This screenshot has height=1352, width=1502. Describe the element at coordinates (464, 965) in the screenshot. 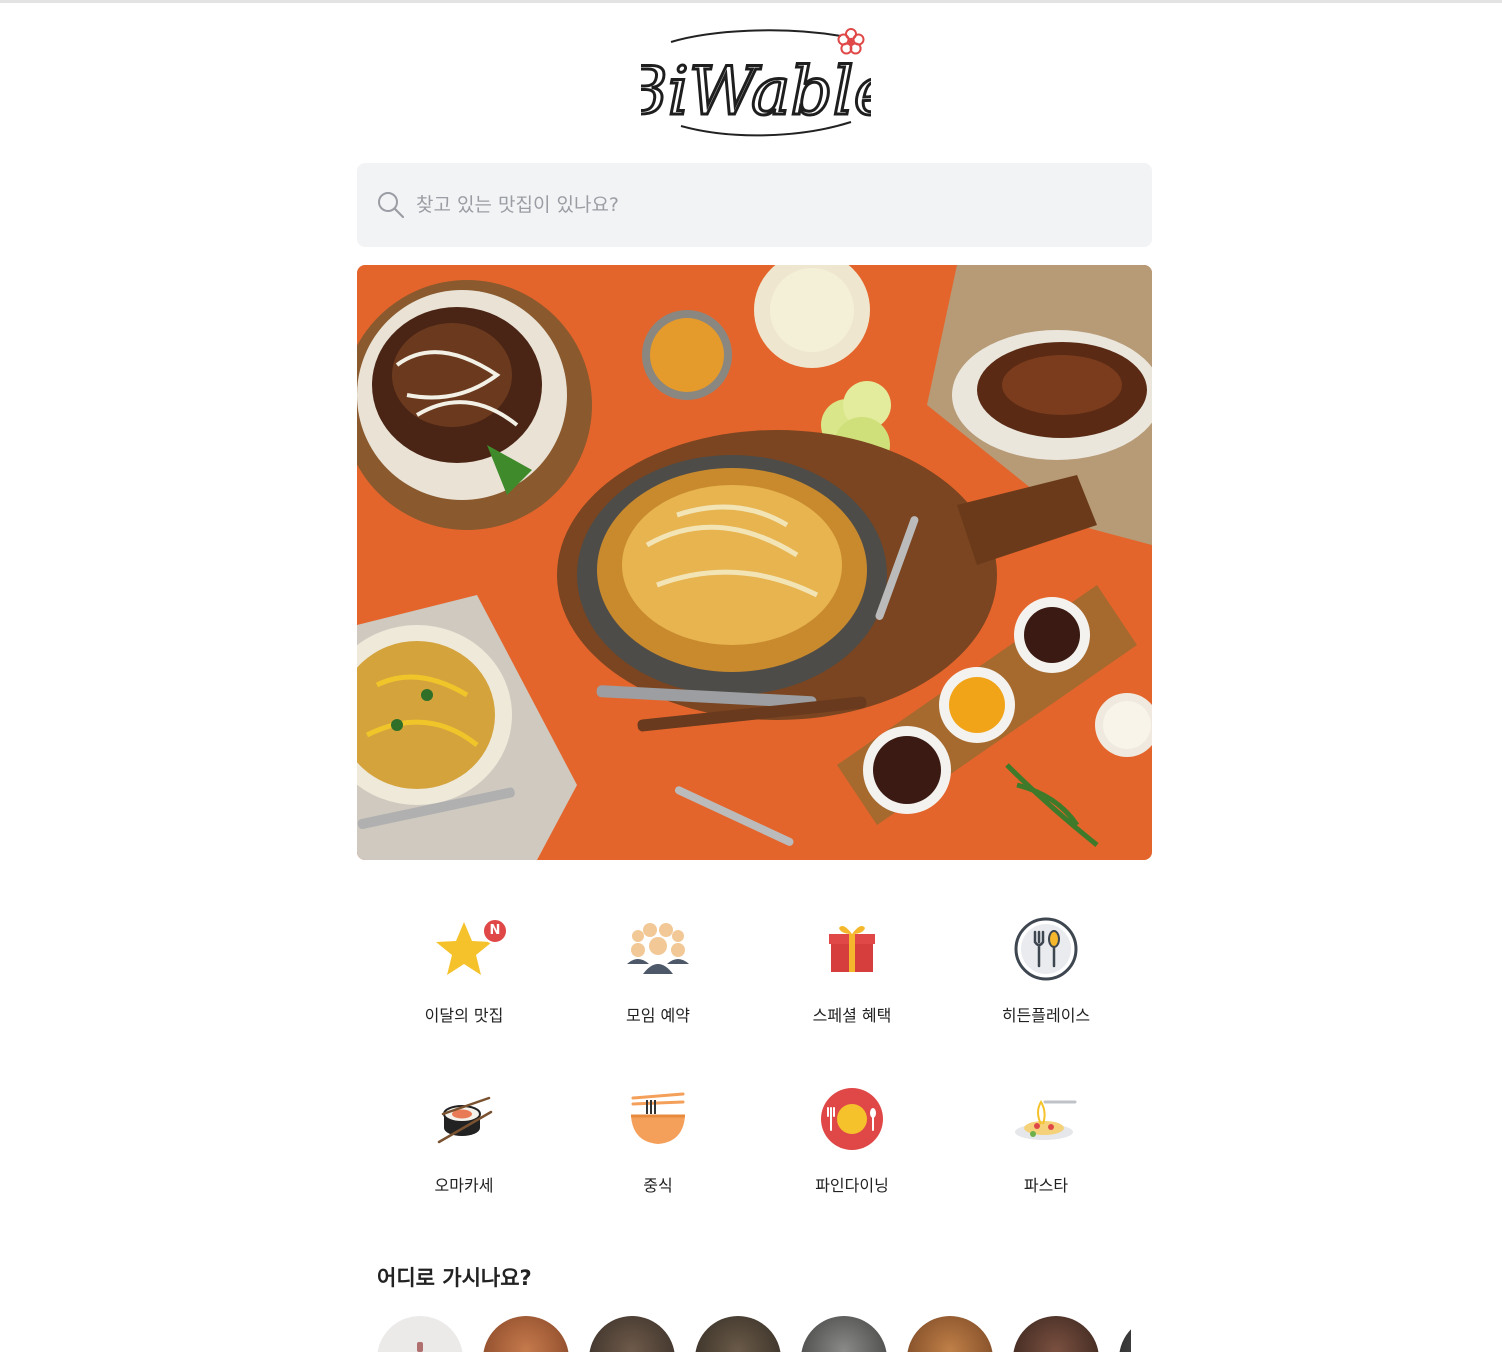

I see `category-monthly-best: N 이달의 맛집` at that location.